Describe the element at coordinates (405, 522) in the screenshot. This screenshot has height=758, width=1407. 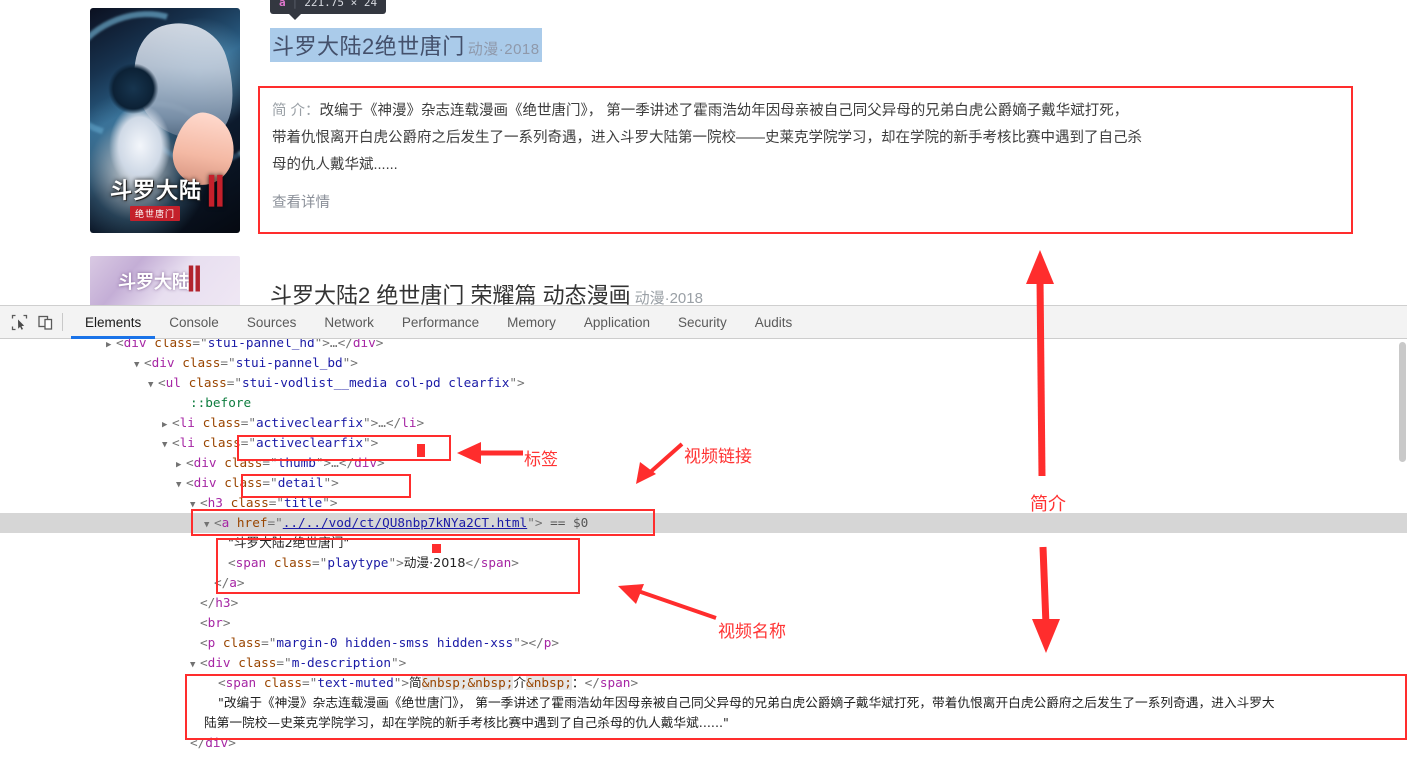
I see `href-value-link: ../../vod/ct/QU8nbp7kNYa2CT.html` at that location.